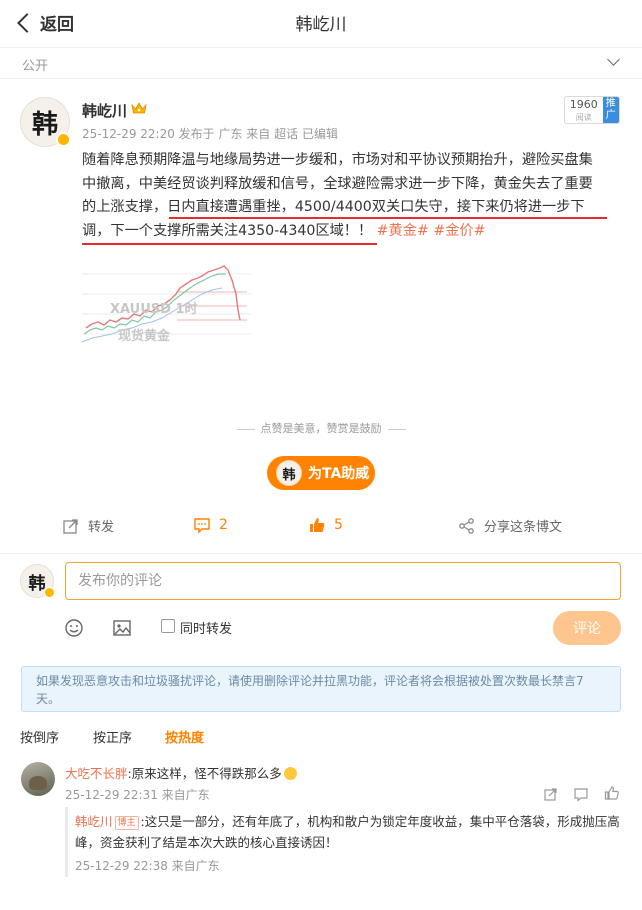  What do you see at coordinates (333, 207) in the screenshot?
I see `post-line: 的上涨支撑，日内直接遭遇重挫，4500/4400双关口失守，接下来仍将进一步下` at bounding box center [333, 207].